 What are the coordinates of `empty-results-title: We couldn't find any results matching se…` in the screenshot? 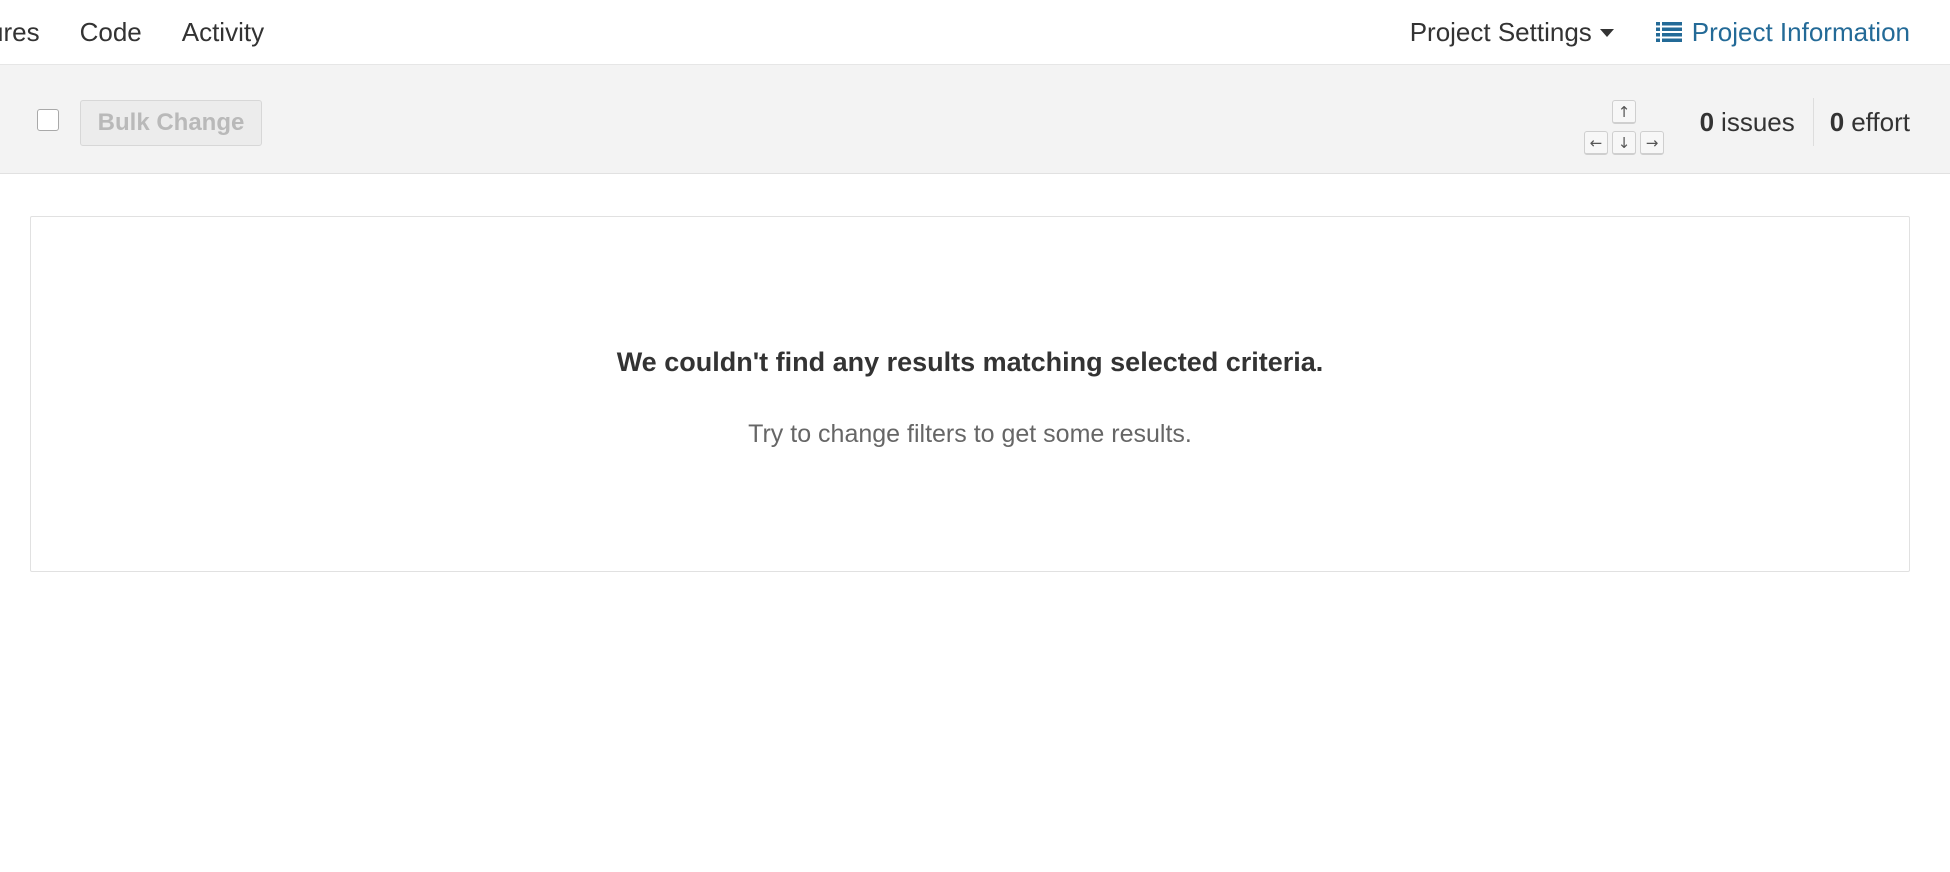 It's located at (970, 362).